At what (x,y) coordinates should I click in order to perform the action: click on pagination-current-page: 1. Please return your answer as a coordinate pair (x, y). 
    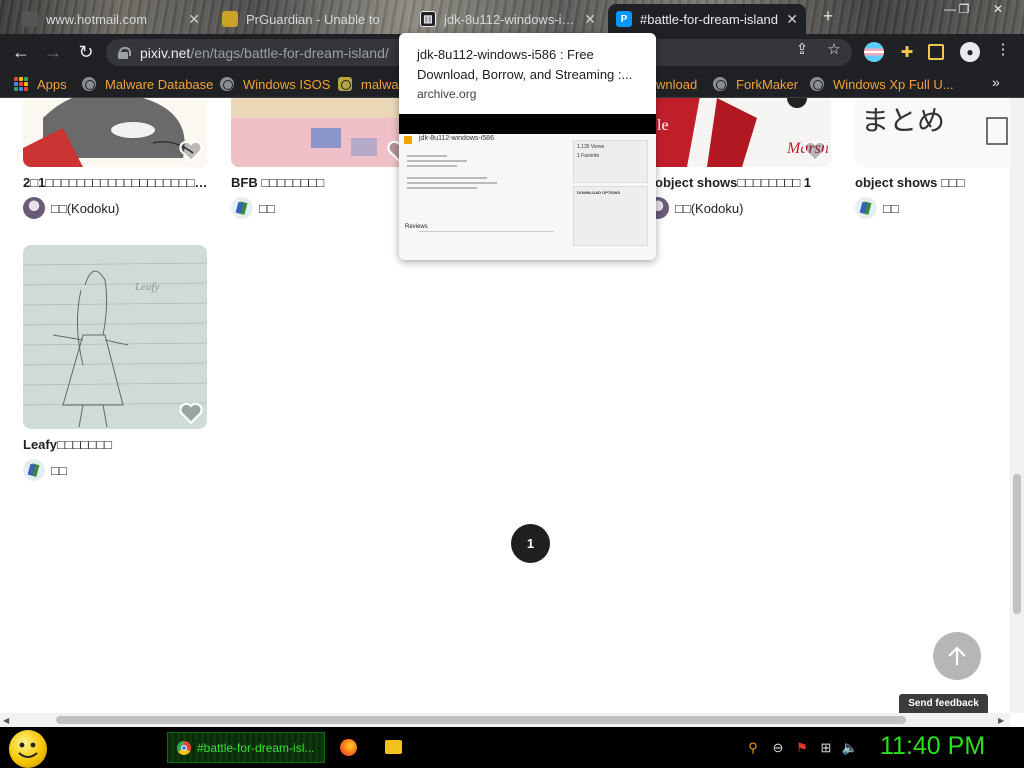
    Looking at the image, I should click on (530, 543).